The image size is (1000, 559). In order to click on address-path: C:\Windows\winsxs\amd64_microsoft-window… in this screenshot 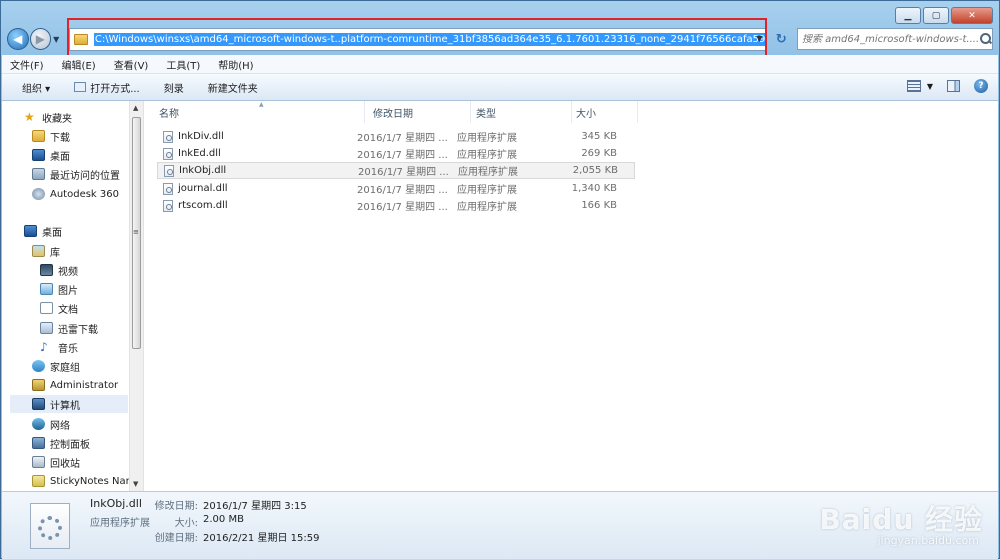, I will do `click(430, 39)`.